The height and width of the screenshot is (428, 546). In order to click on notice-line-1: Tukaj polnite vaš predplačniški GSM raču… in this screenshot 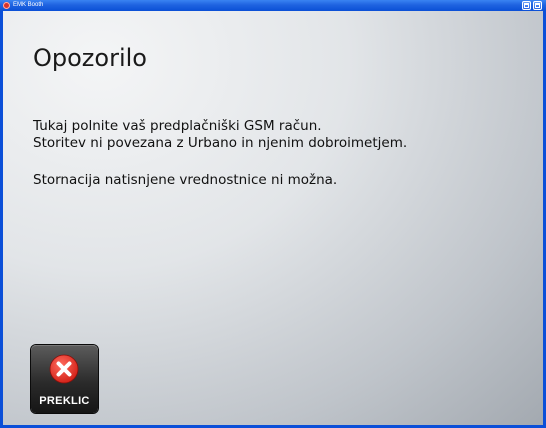, I will do `click(177, 126)`.